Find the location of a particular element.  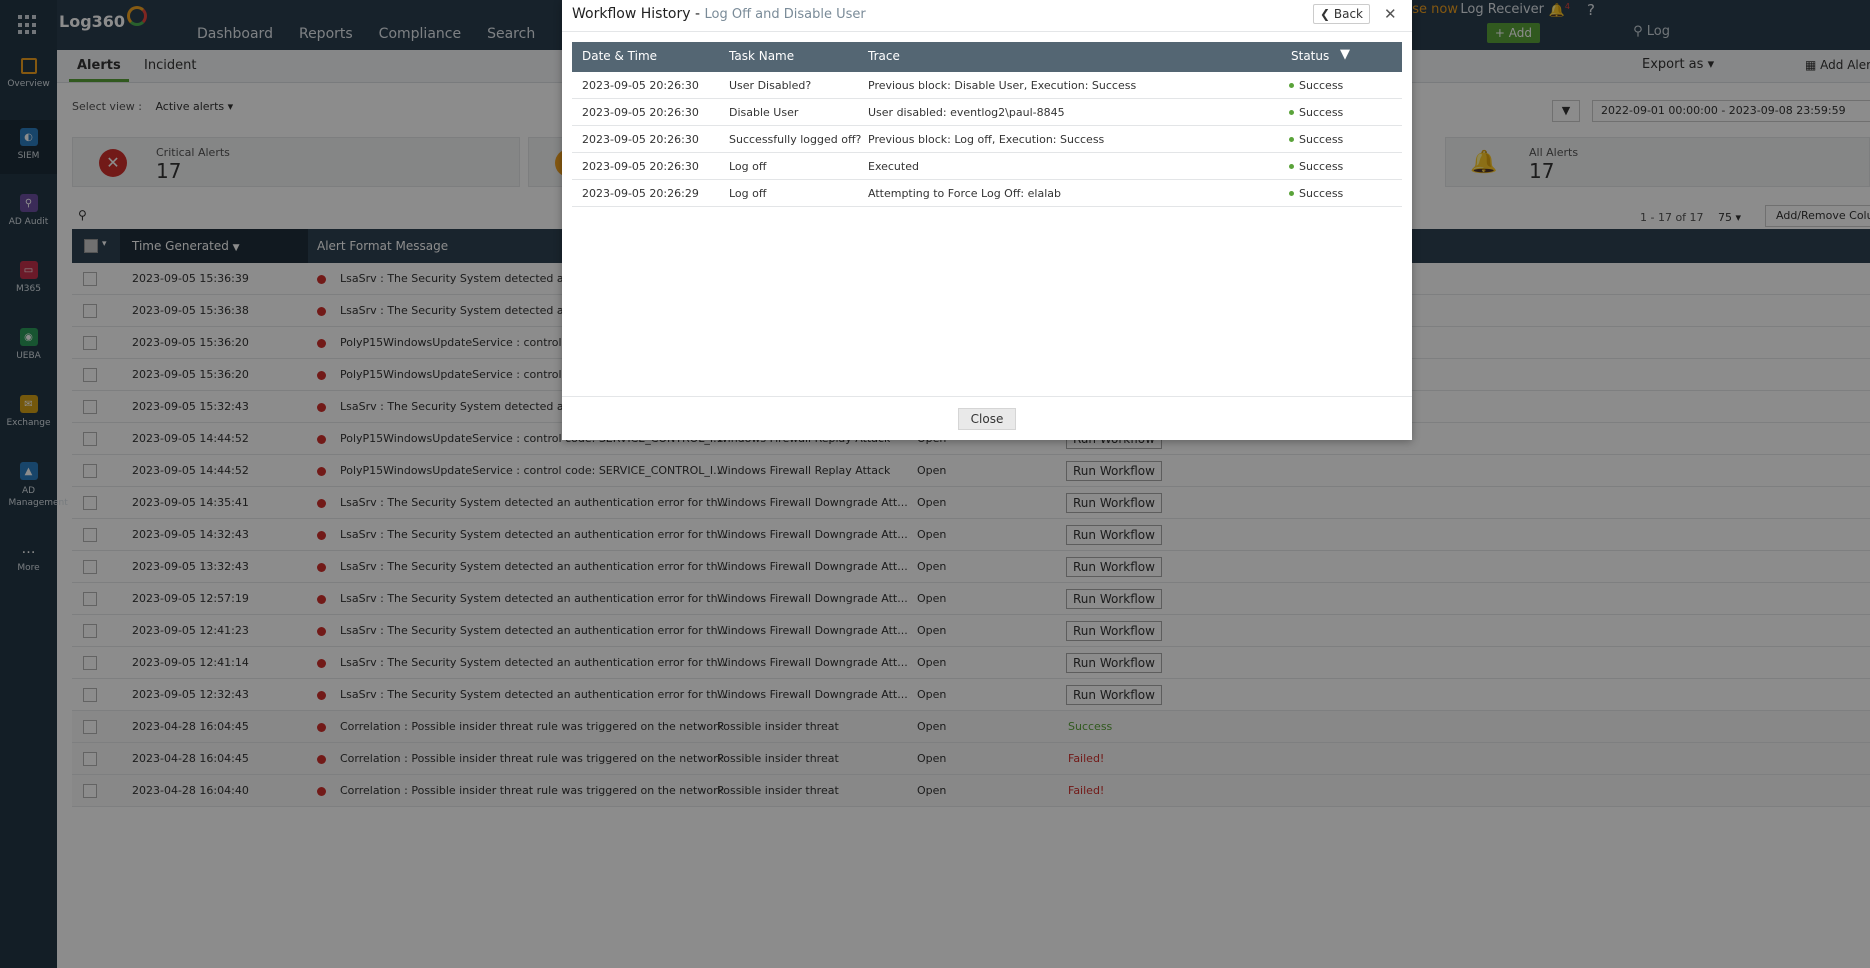

back-label: Back is located at coordinates (1348, 14).